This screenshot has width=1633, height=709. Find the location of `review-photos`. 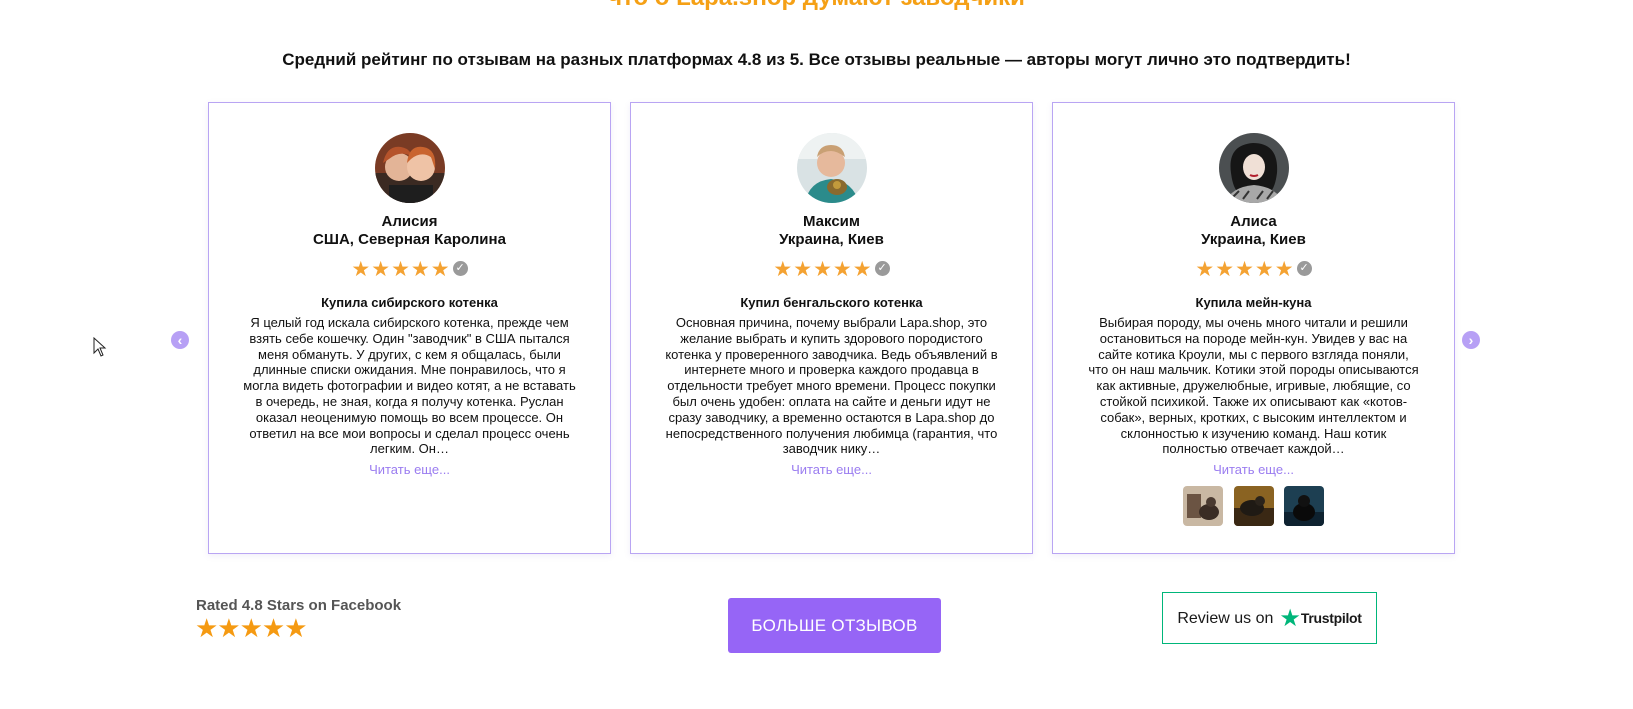

review-photos is located at coordinates (1253, 506).